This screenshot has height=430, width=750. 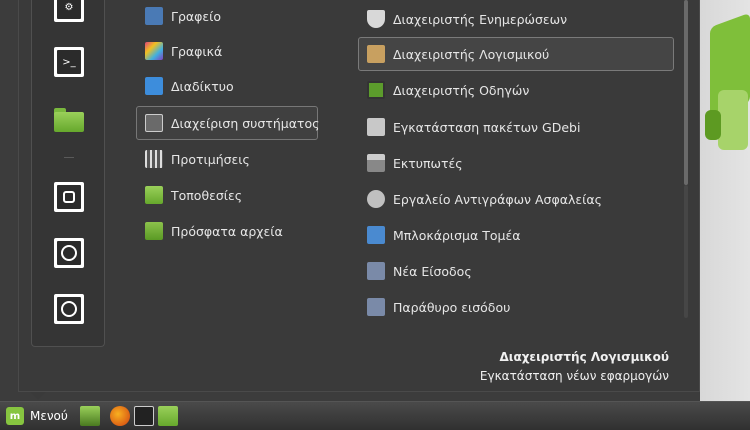 I want to click on lock-icon, so click(x=69, y=197).